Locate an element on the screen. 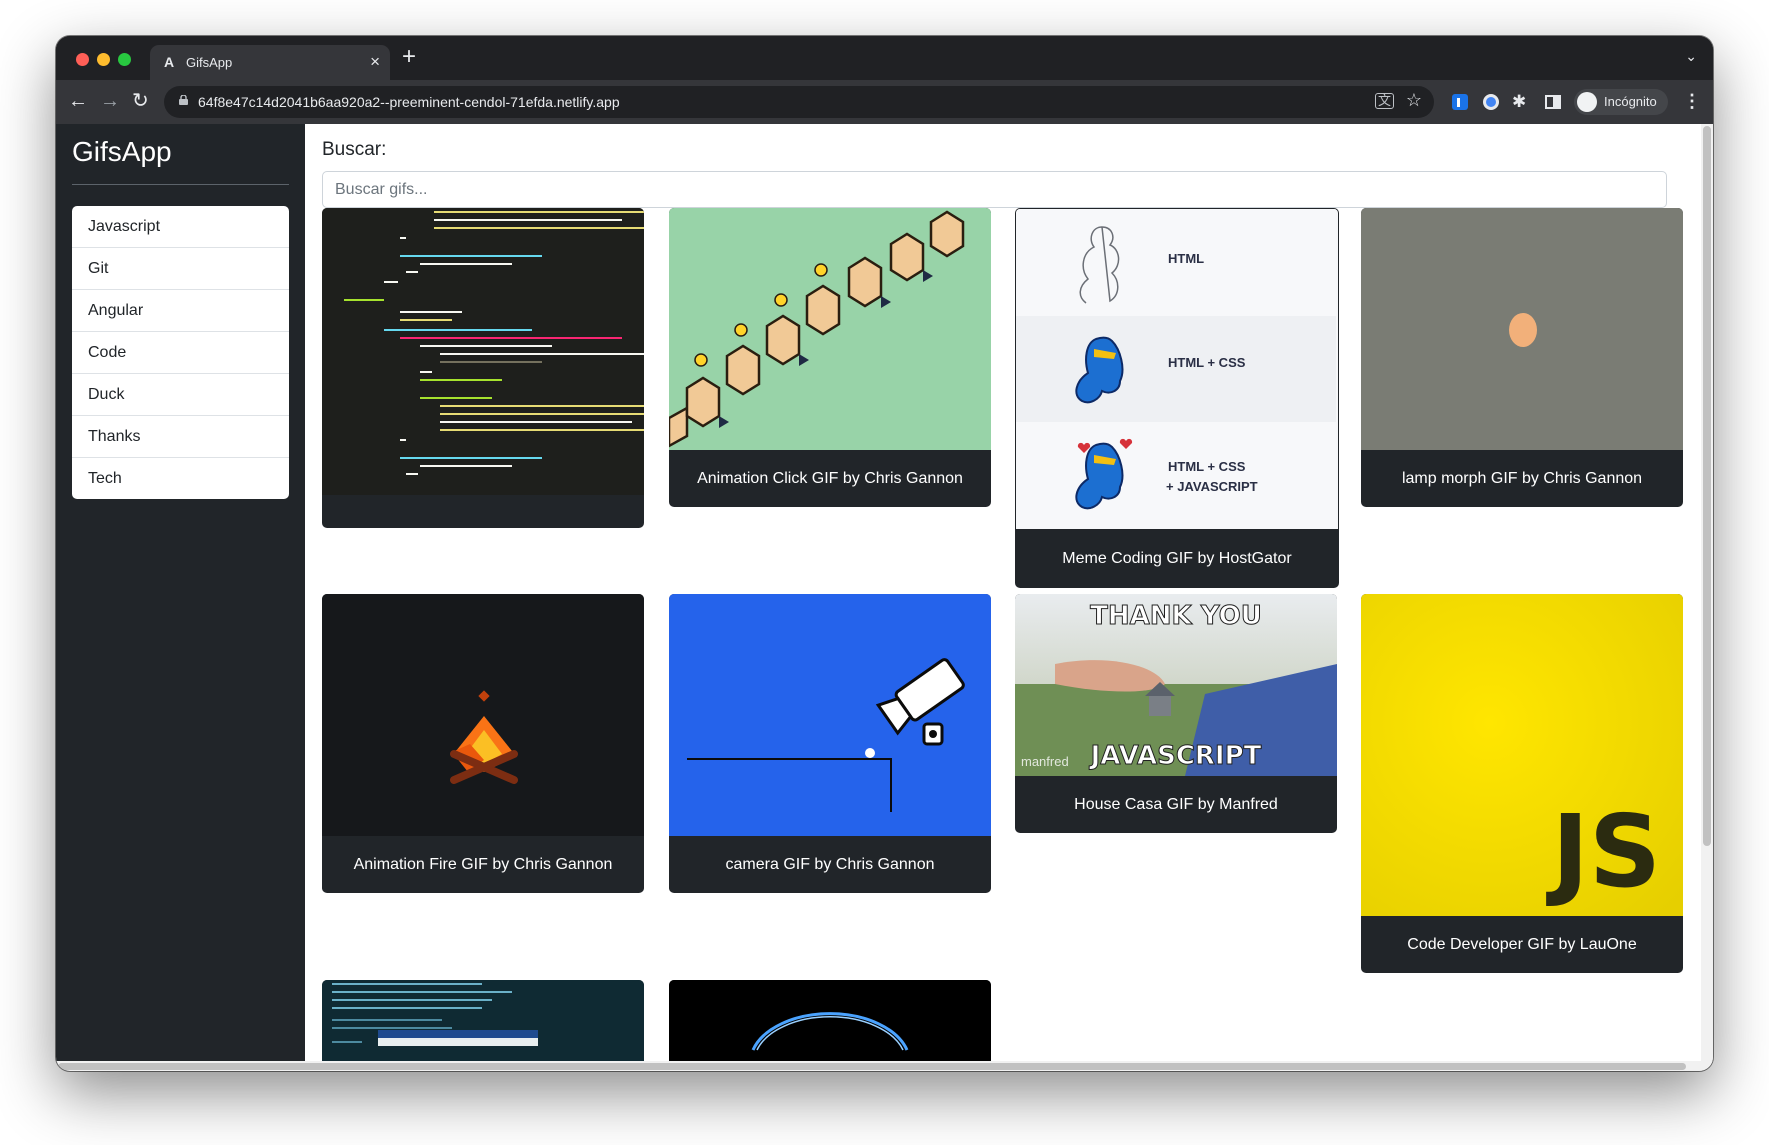  gif-title: House Casa GIF by Manfred is located at coordinates (1176, 804).